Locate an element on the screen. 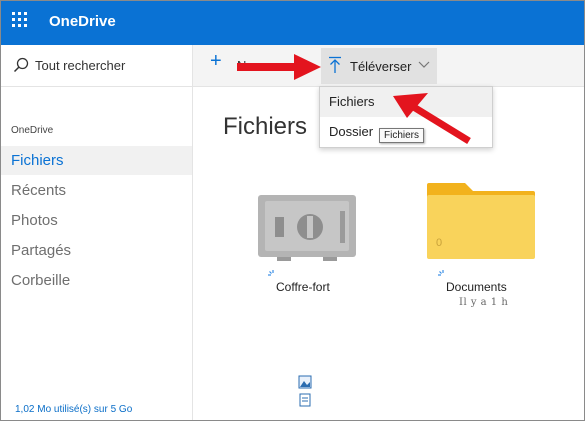 The image size is (585, 421). sidebar-item-recents: Récents is located at coordinates (96, 190).